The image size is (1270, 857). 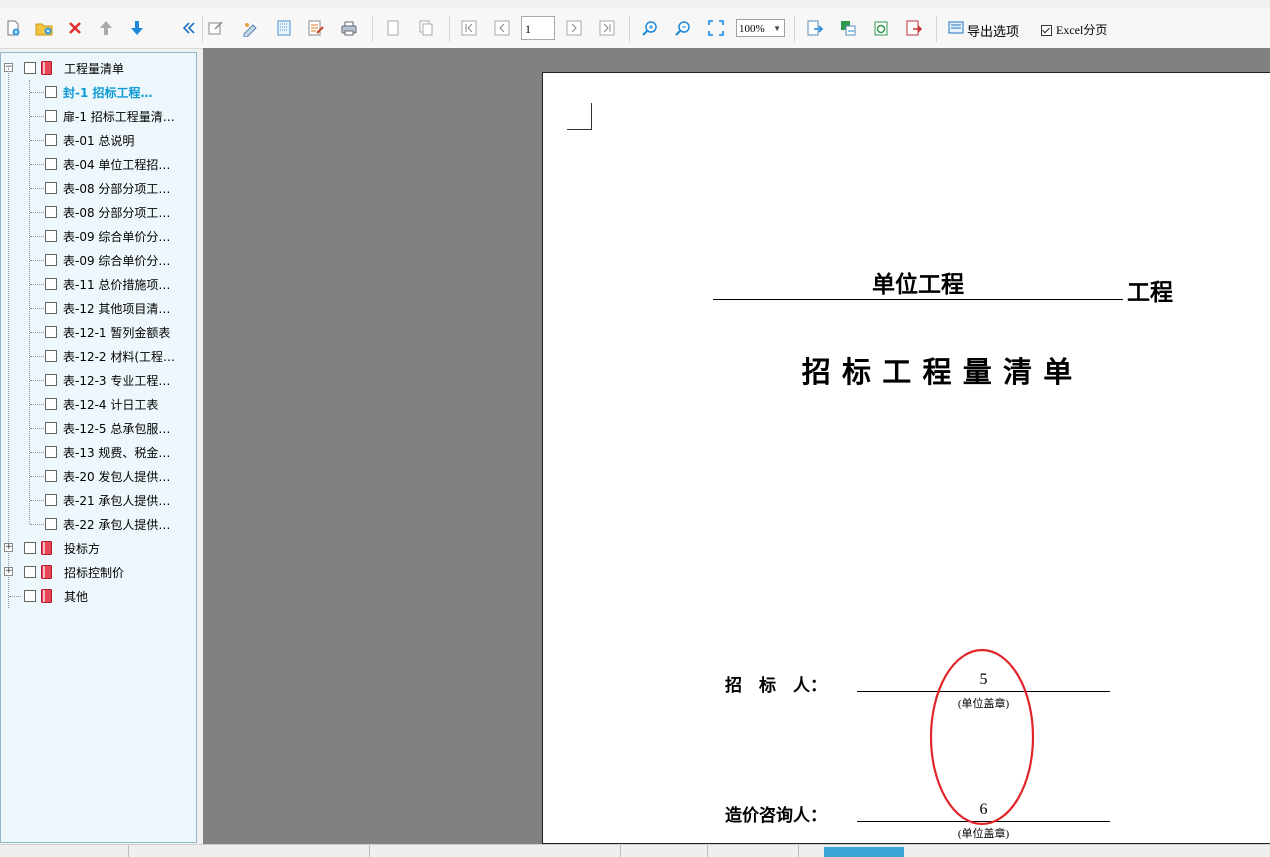 I want to click on first-page-icon, so click(x=469, y=28).